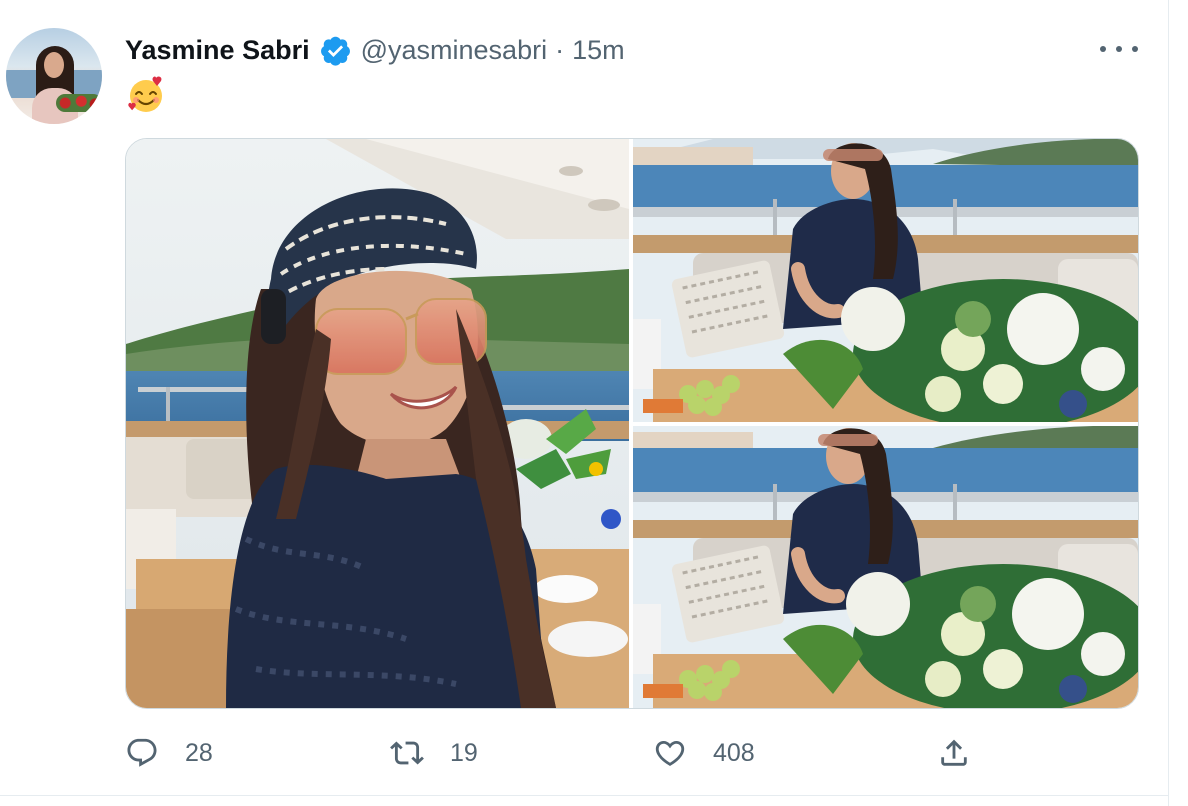  Describe the element at coordinates (199, 752) in the screenshot. I see `reply-count: 28` at that location.